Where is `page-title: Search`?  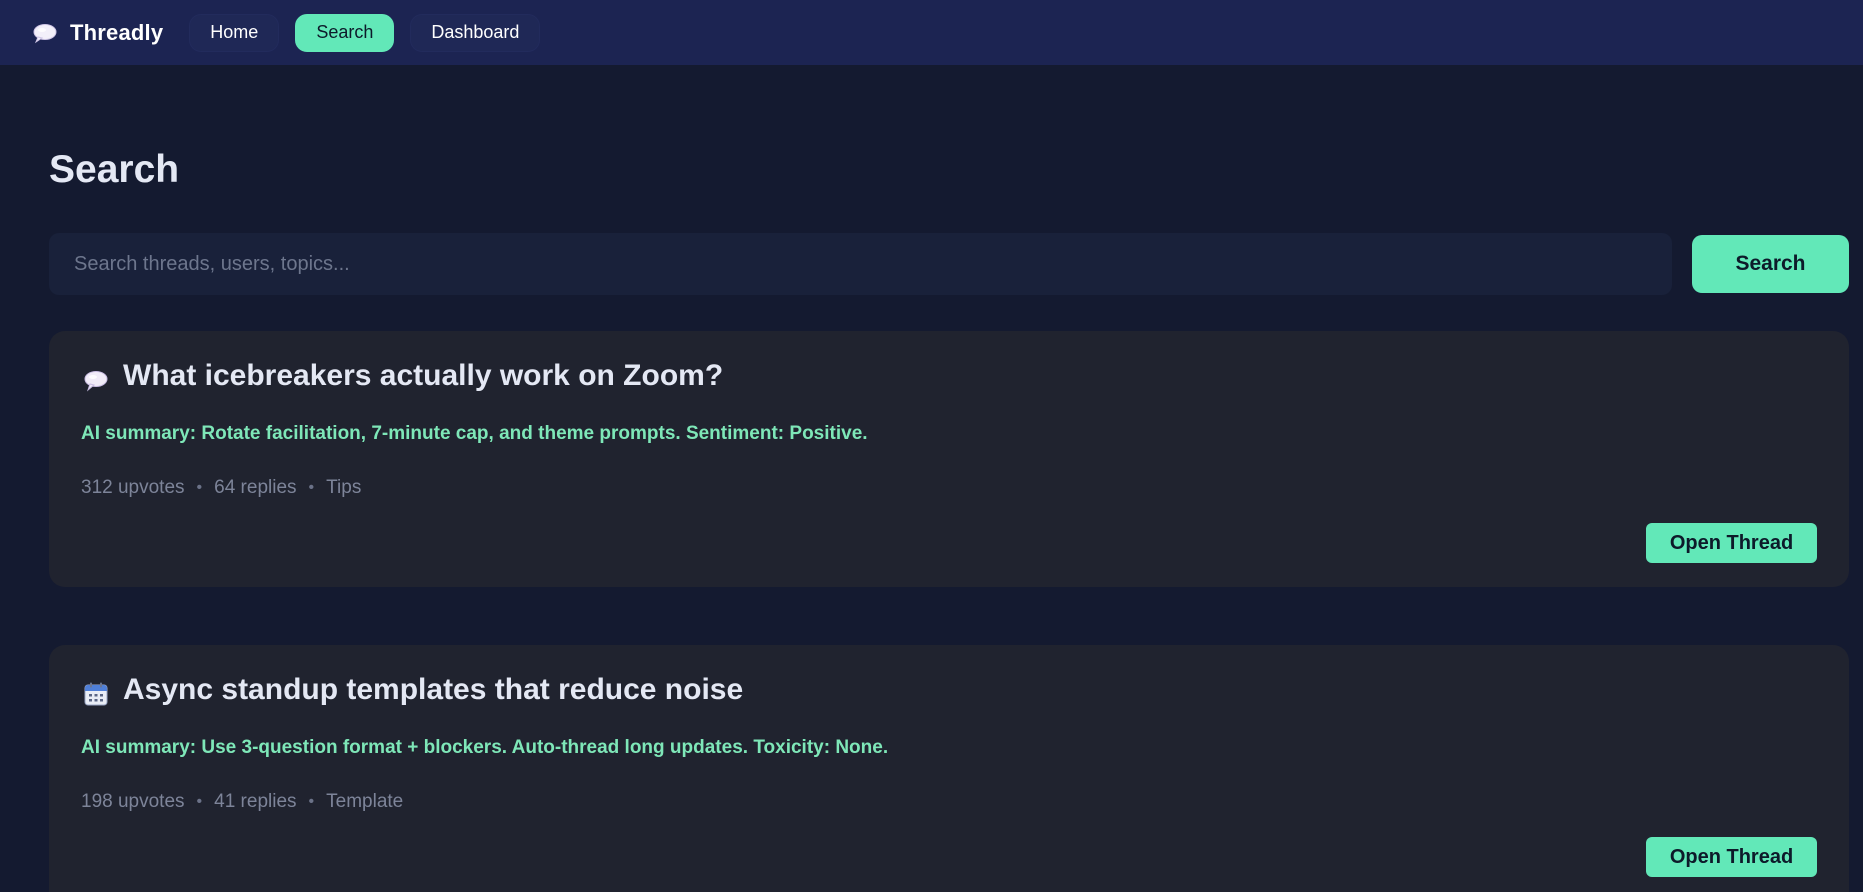 page-title: Search is located at coordinates (114, 169).